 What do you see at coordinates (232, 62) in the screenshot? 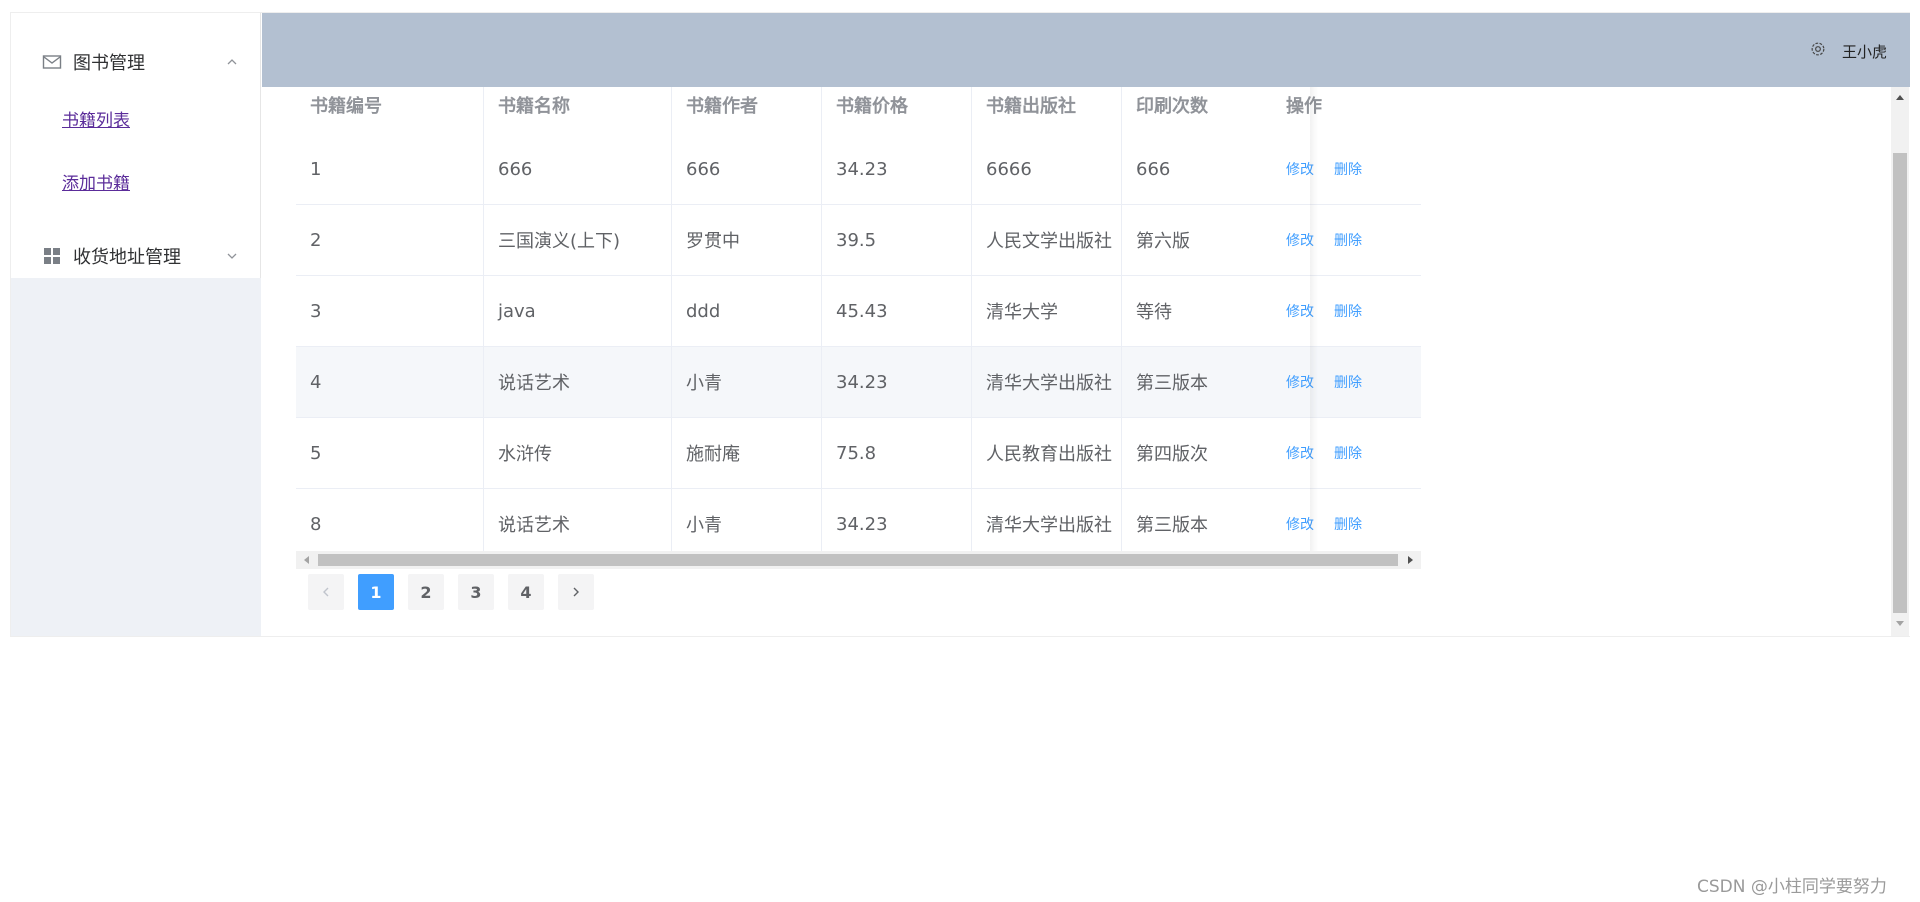
I see `chevron-up-icon` at bounding box center [232, 62].